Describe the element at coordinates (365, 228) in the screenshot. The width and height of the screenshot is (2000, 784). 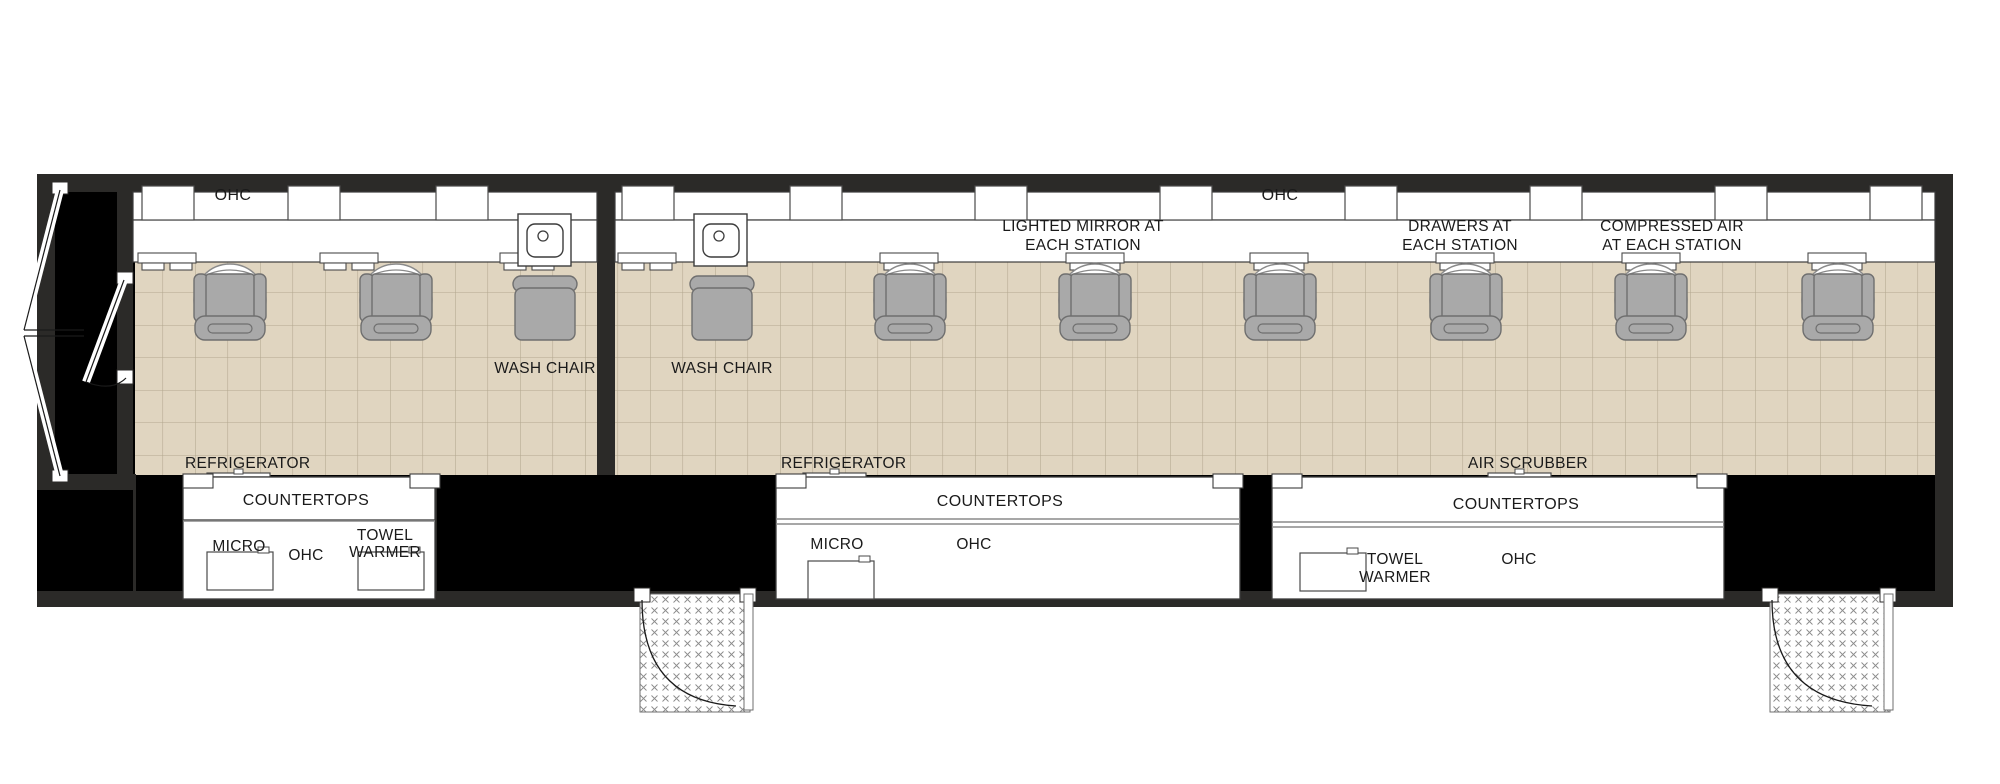
I see `casework-band-left` at that location.